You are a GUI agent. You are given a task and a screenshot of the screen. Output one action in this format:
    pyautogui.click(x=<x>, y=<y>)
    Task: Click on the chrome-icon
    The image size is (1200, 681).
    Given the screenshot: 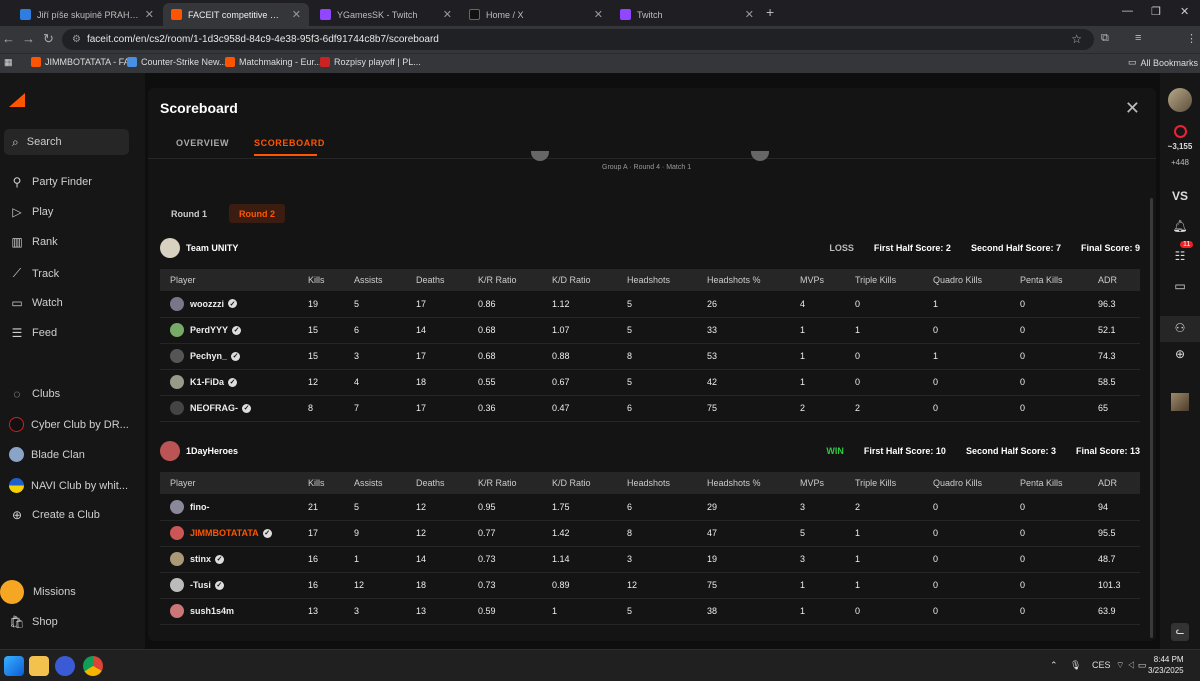 What is the action you would take?
    pyautogui.click(x=93, y=666)
    